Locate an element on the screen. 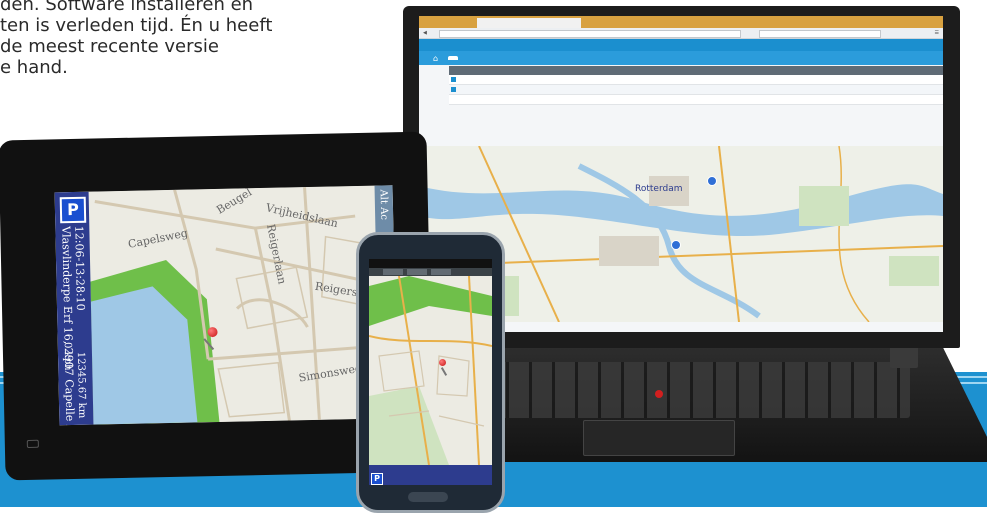  vehicle-table is located at coordinates (696, 85).